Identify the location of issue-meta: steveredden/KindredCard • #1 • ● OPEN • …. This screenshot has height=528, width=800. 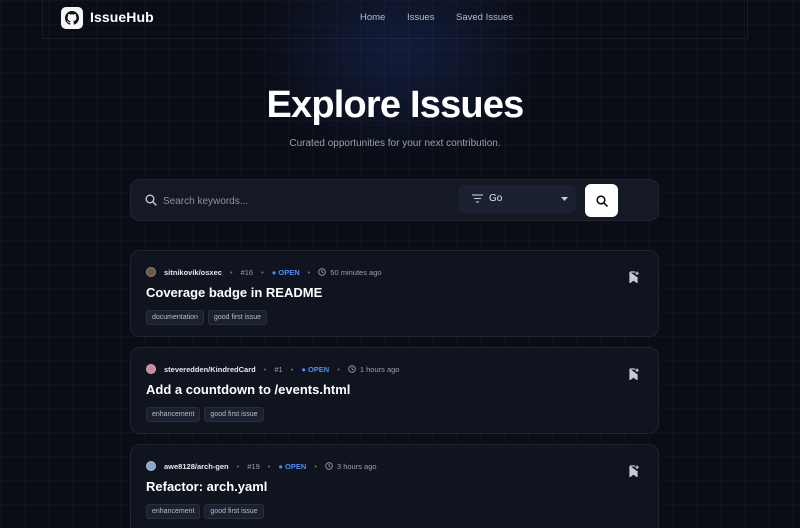
(272, 369).